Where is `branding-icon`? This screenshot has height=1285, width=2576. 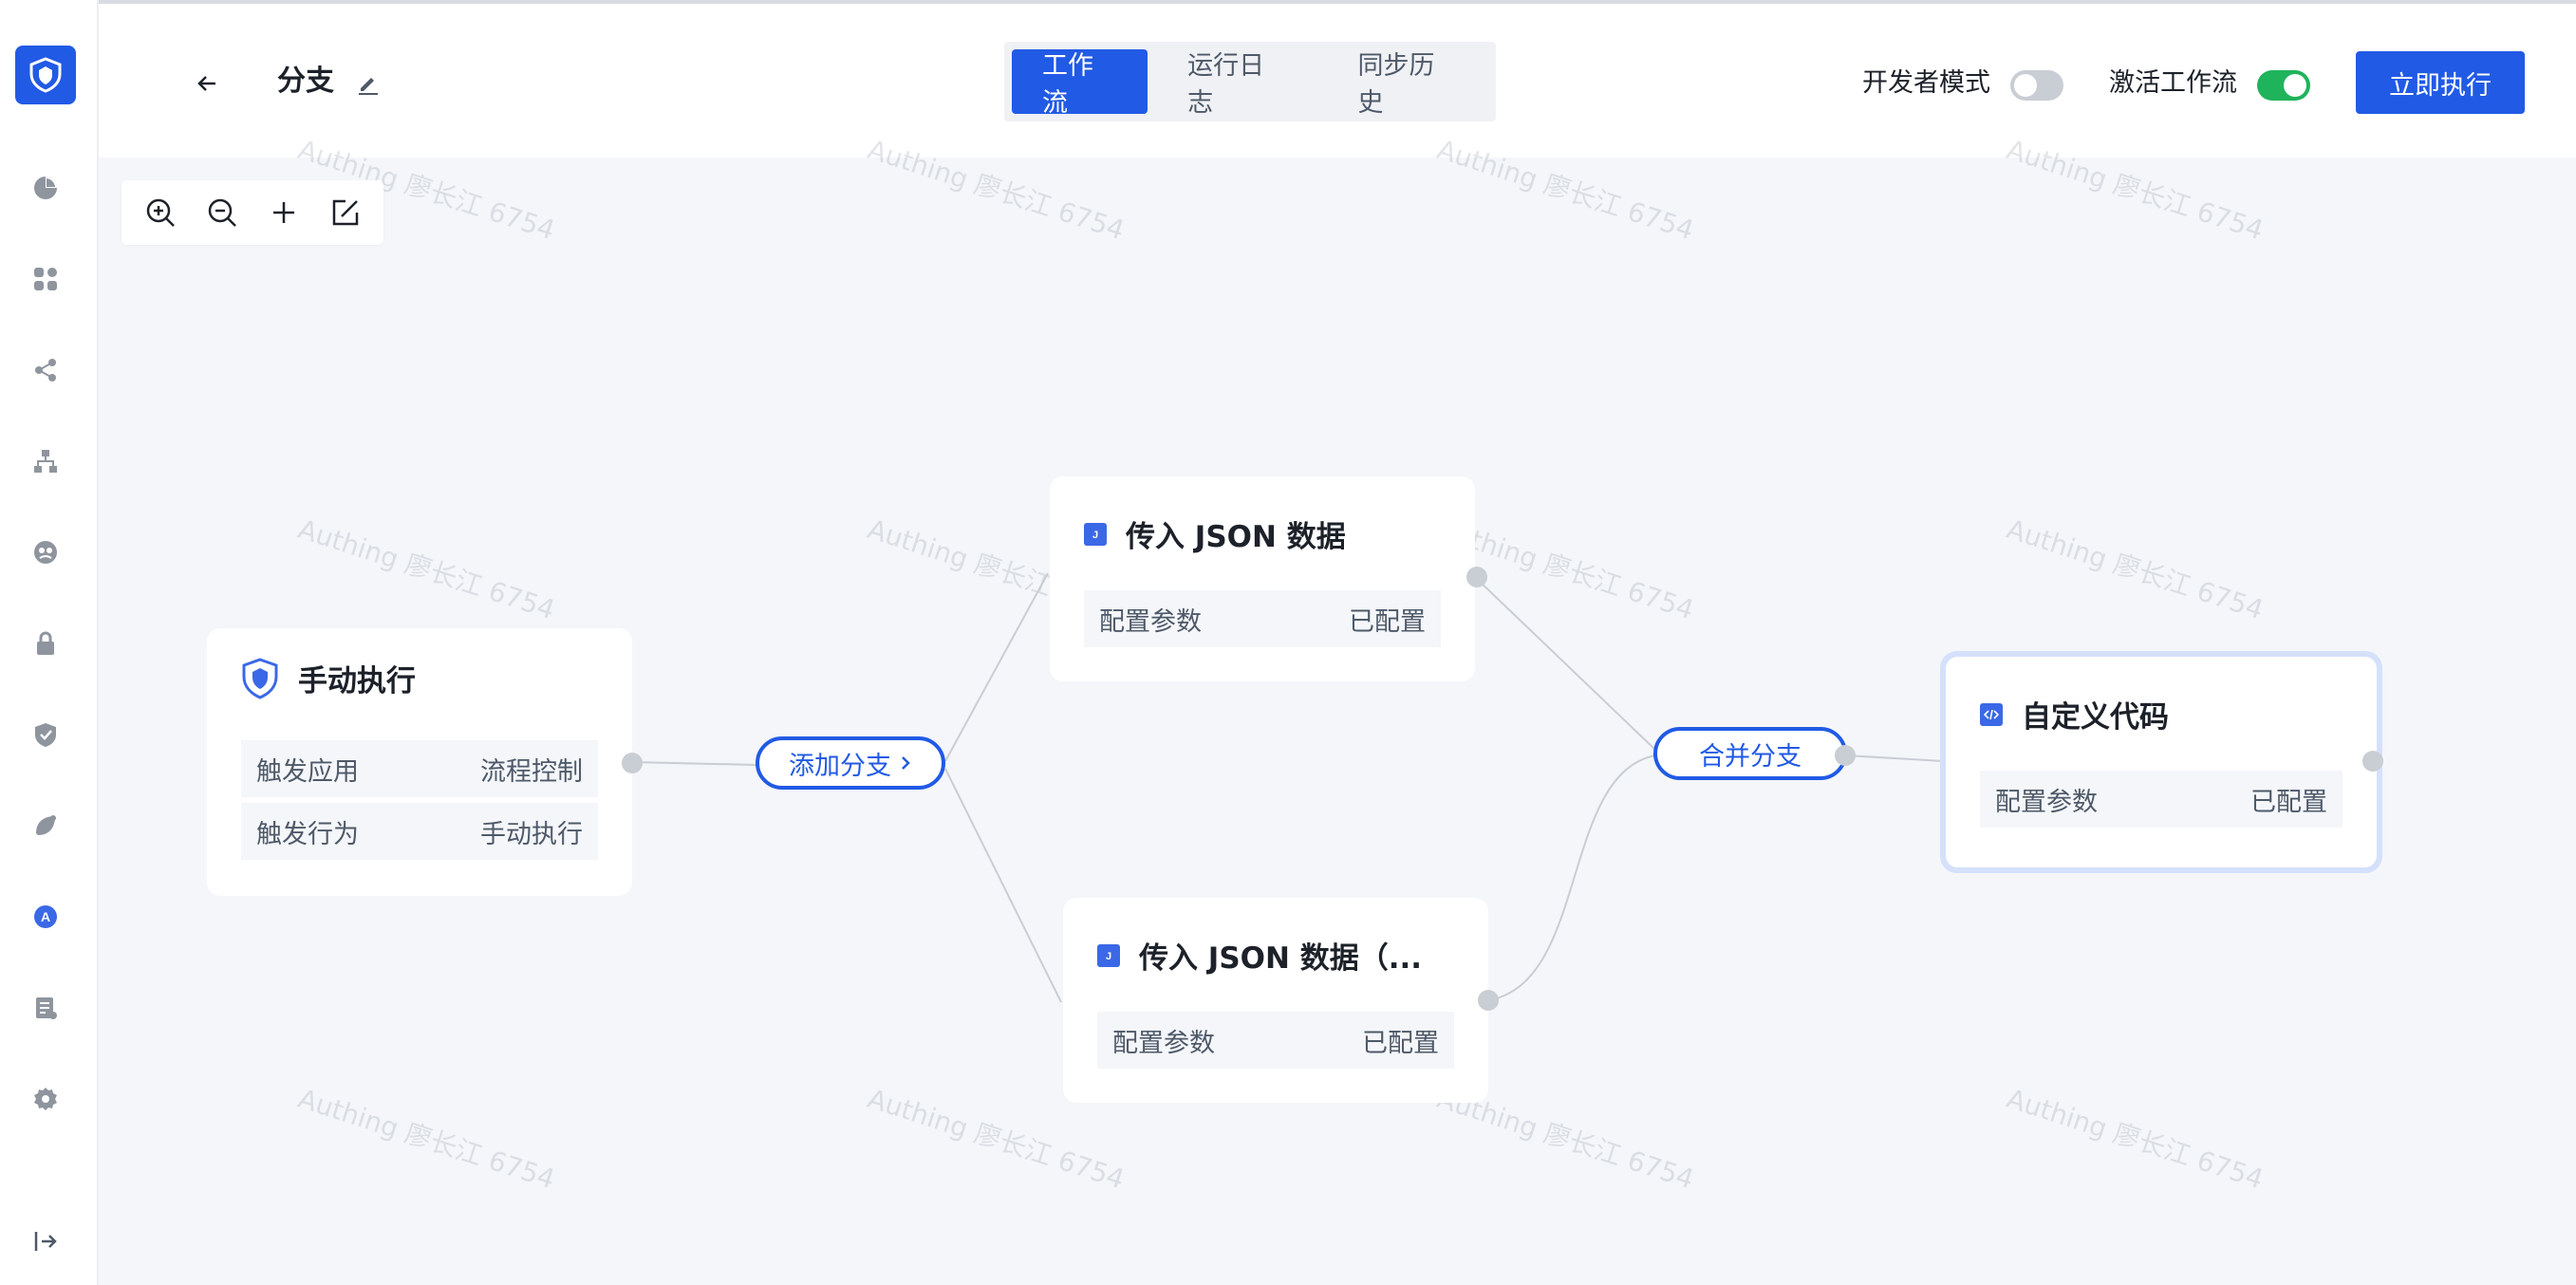
branding-icon is located at coordinates (45, 826).